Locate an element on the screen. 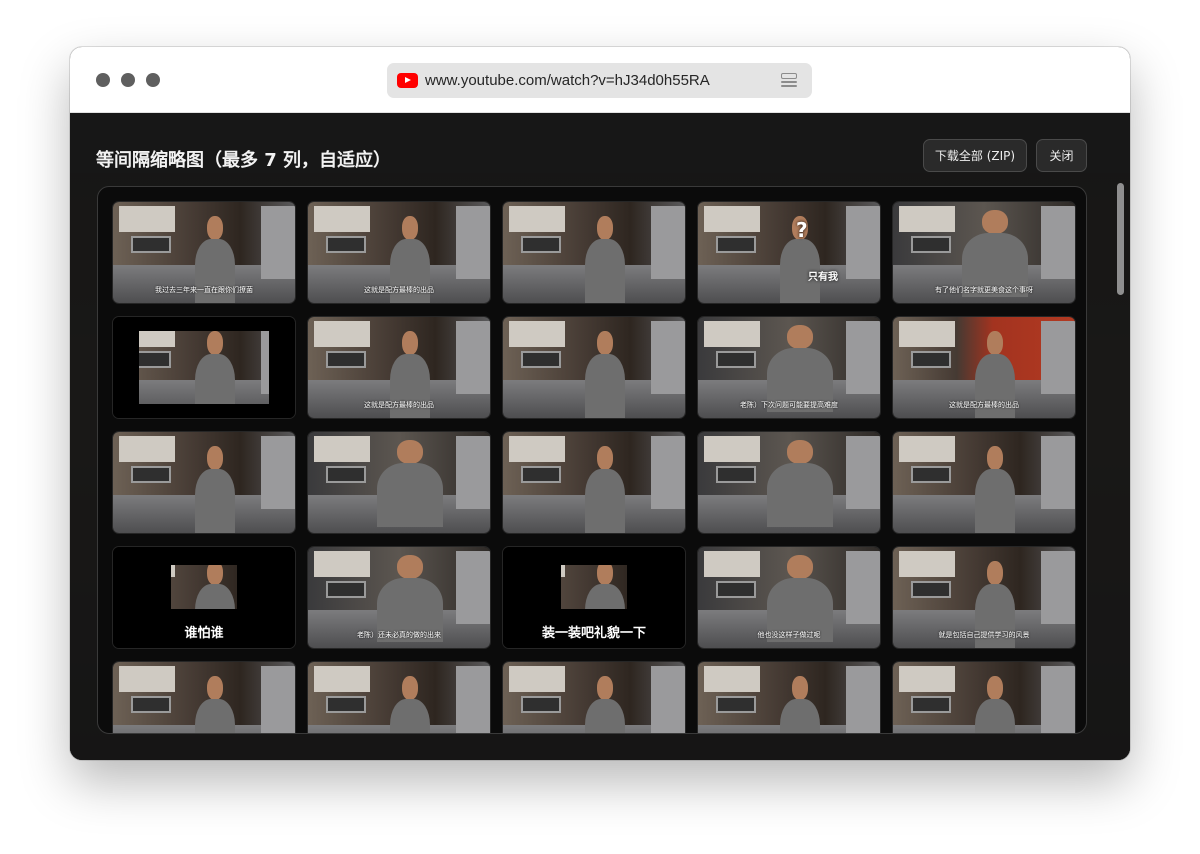  scrollbar is located at coordinates (1120, 239).